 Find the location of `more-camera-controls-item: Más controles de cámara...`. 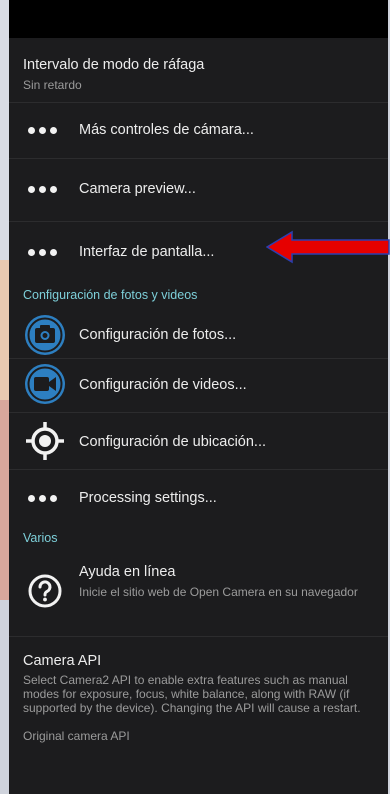

more-camera-controls-item: Más controles de cámara... is located at coordinates (198, 131).